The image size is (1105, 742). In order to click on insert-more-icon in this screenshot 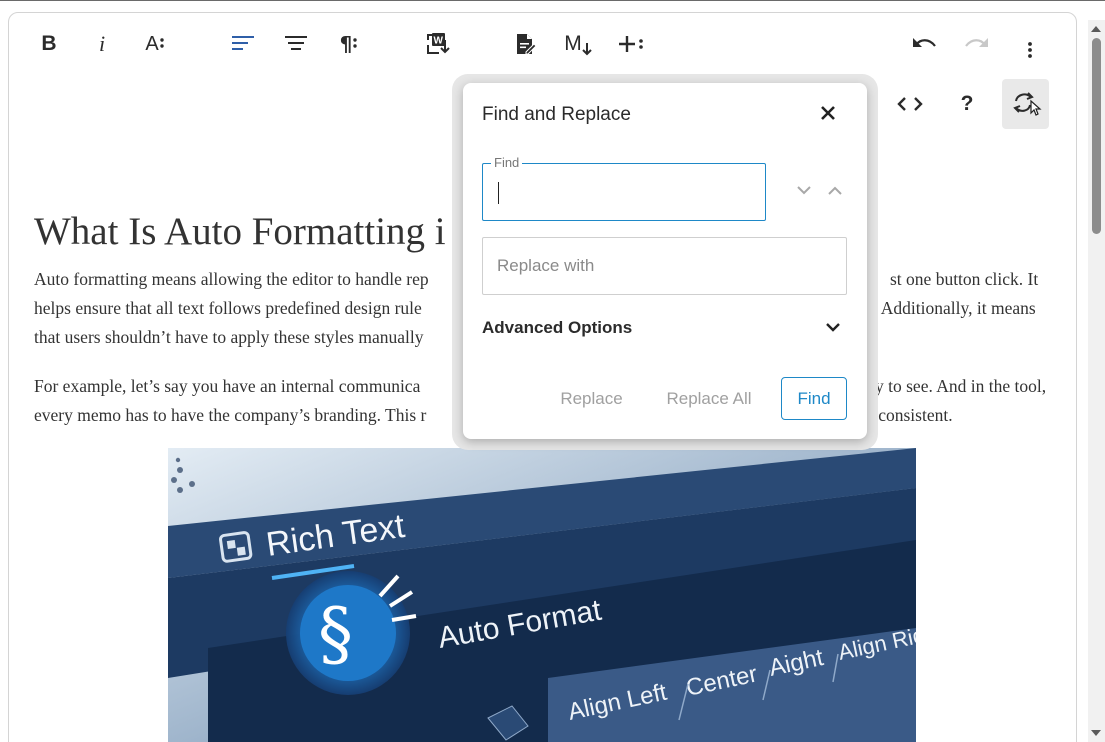, I will do `click(631, 44)`.